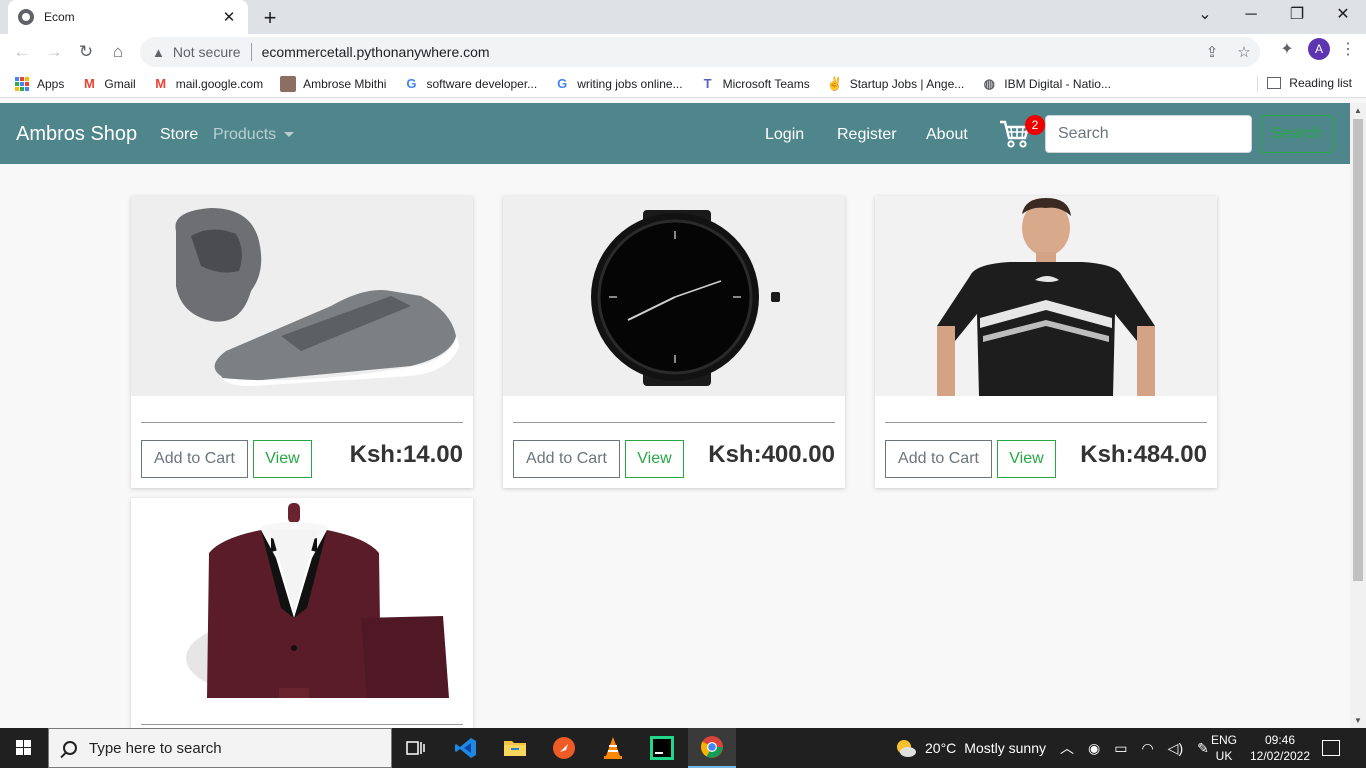 The image size is (1366, 768). I want to click on warning-icon: ▲, so click(158, 52).